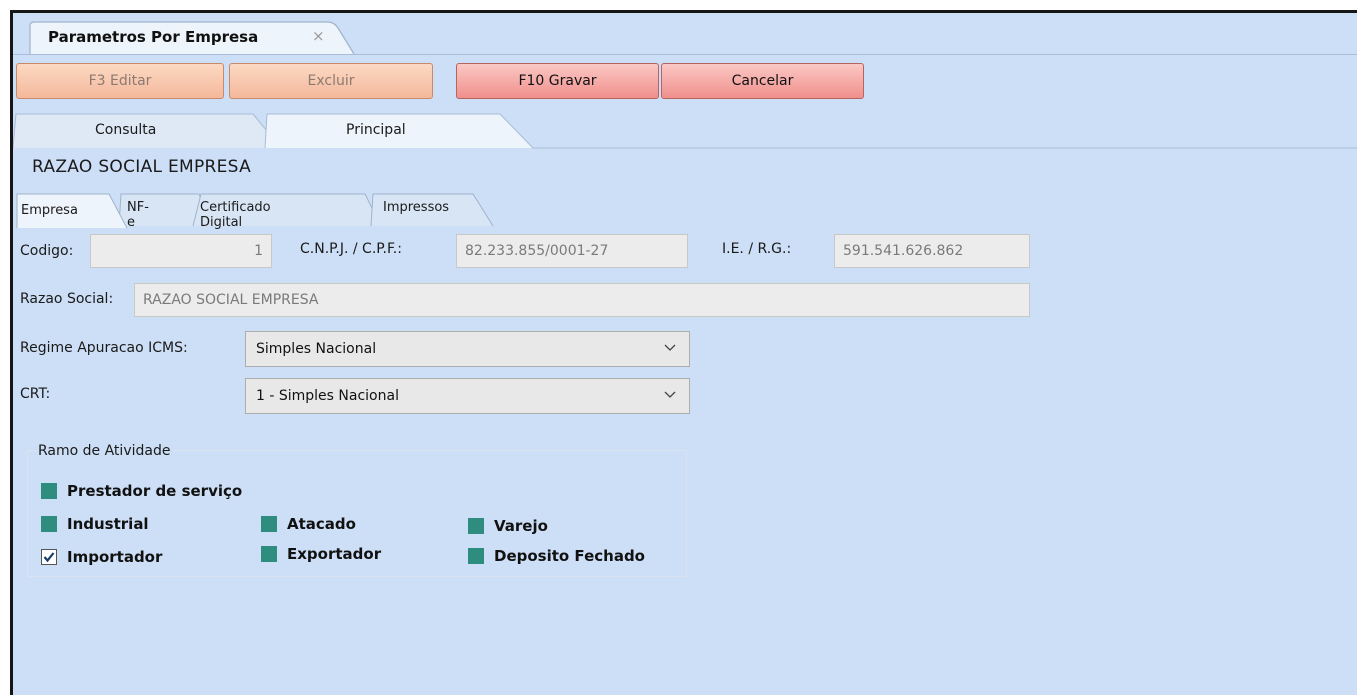  Describe the element at coordinates (67, 299) in the screenshot. I see `razao-social-label: Razao Social:` at that location.